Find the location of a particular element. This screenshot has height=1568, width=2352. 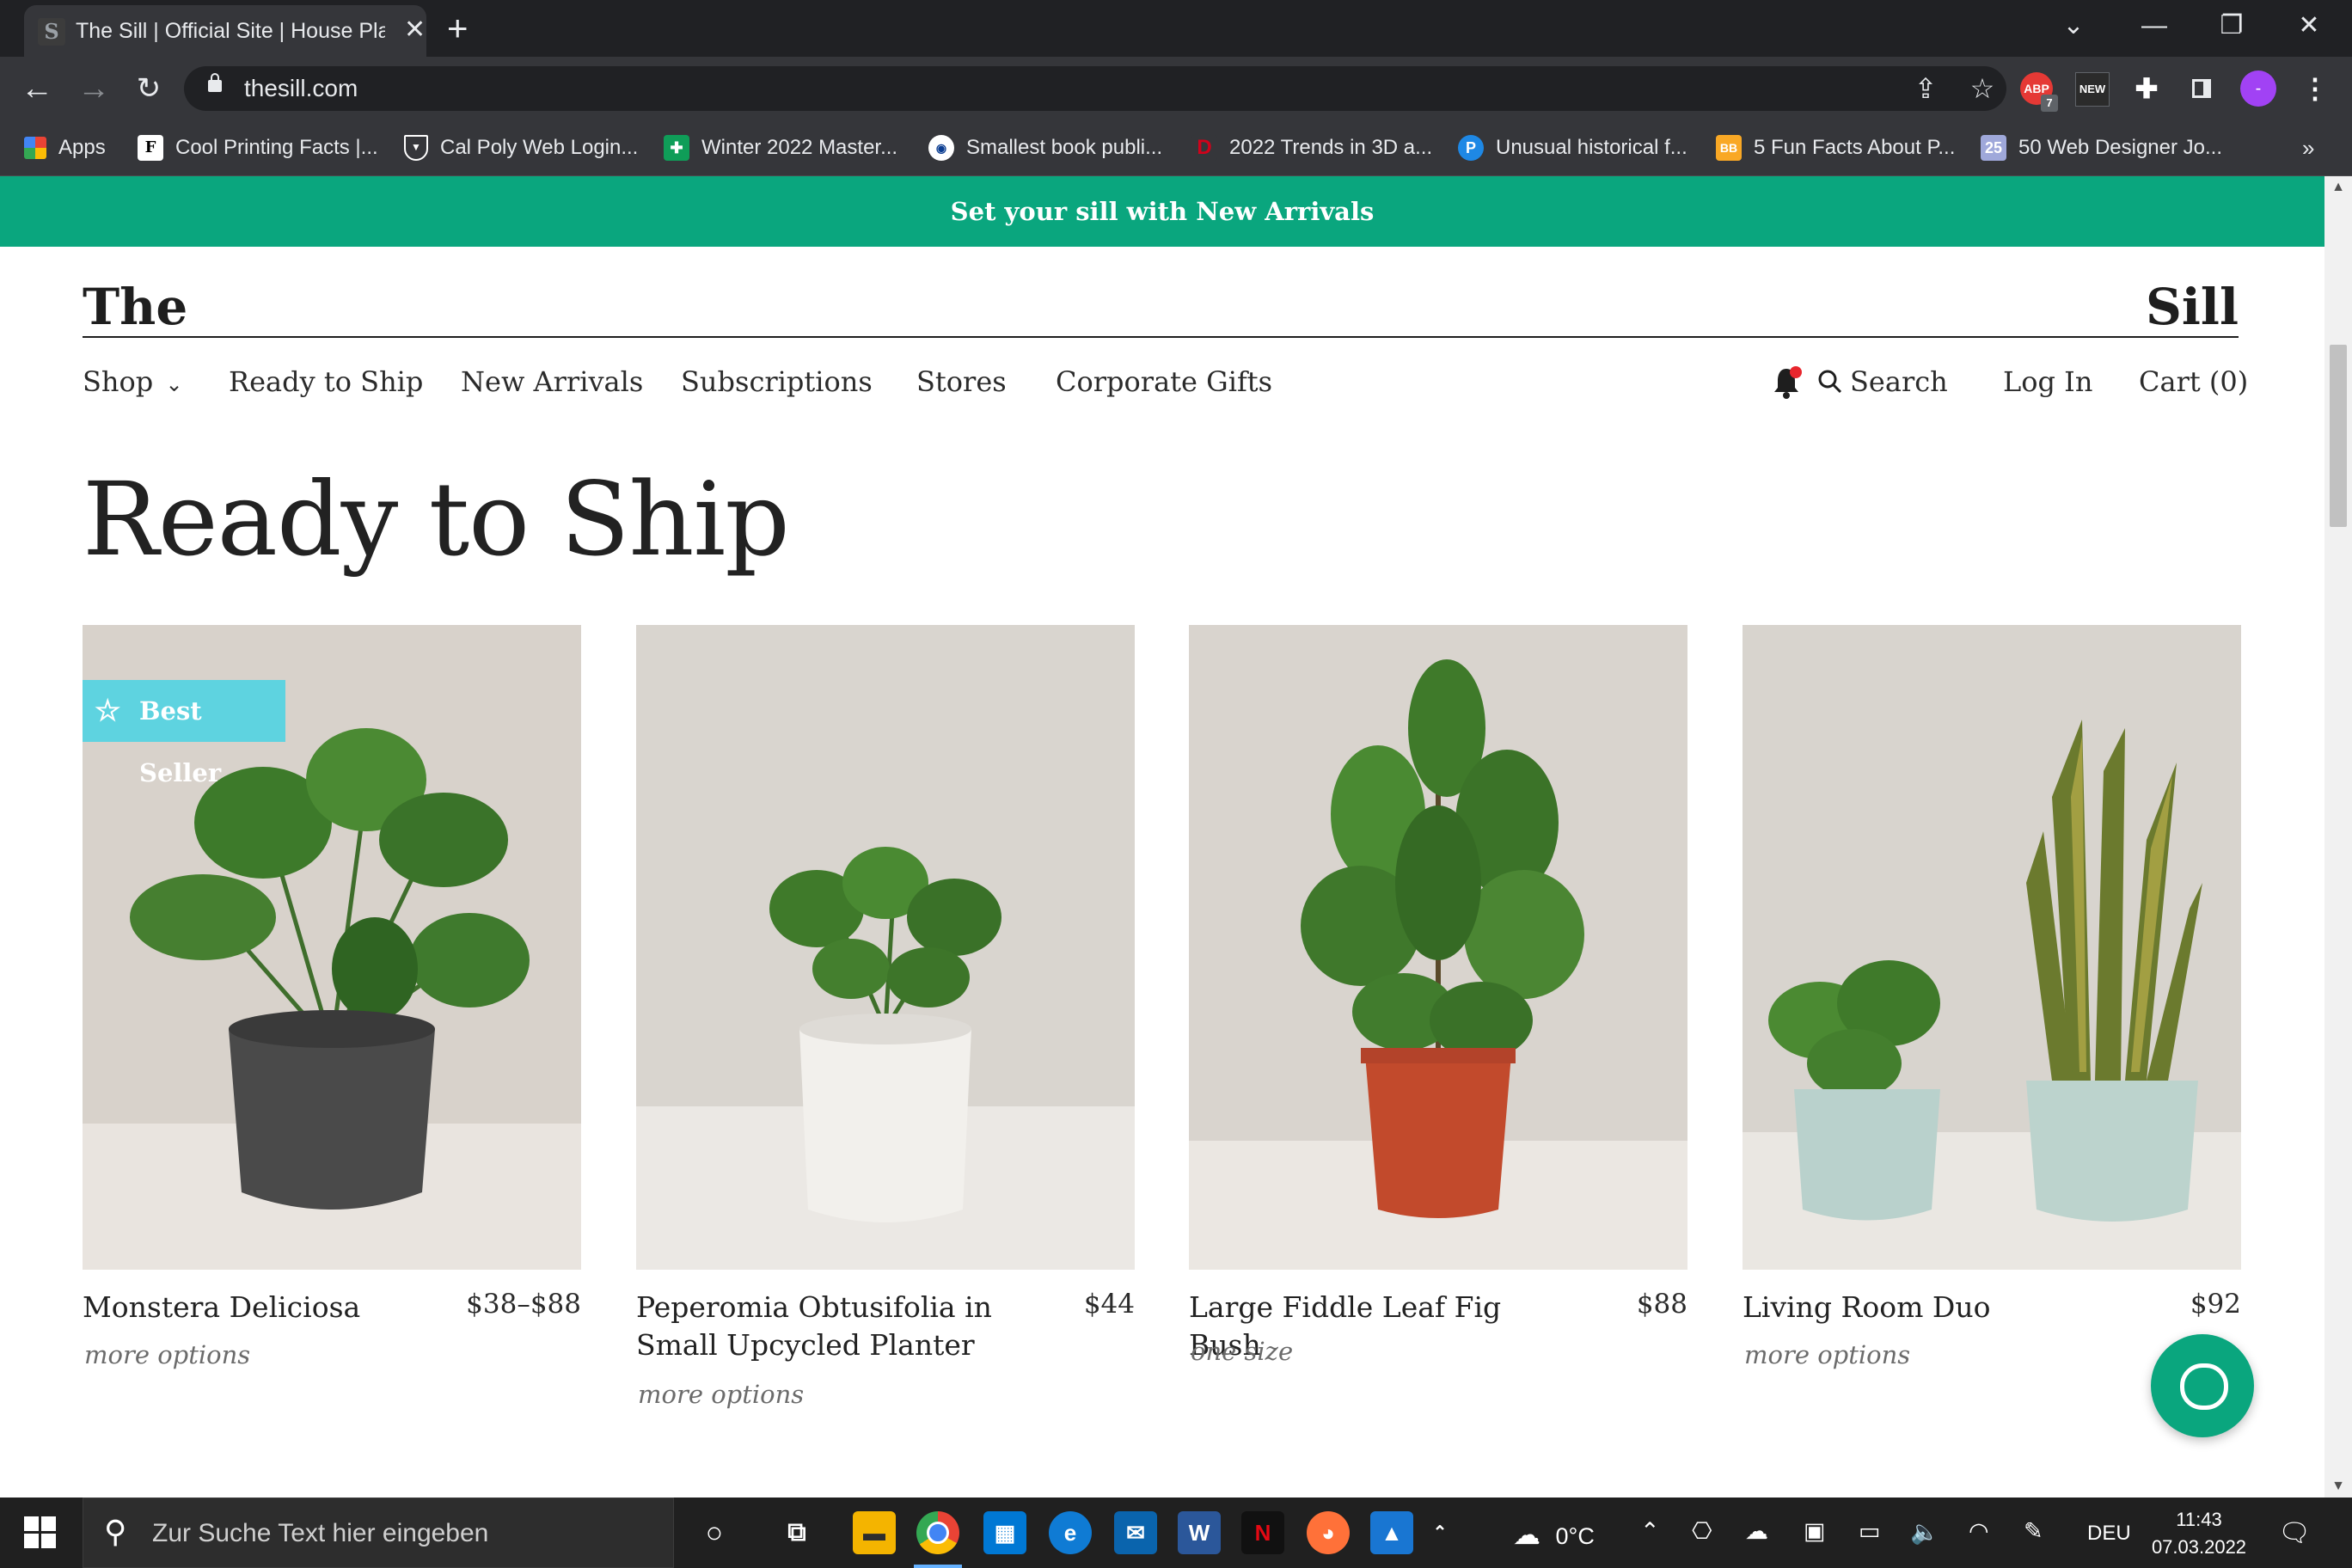

announcement-bar: Set your sill with New Arrivals is located at coordinates (1162, 211).